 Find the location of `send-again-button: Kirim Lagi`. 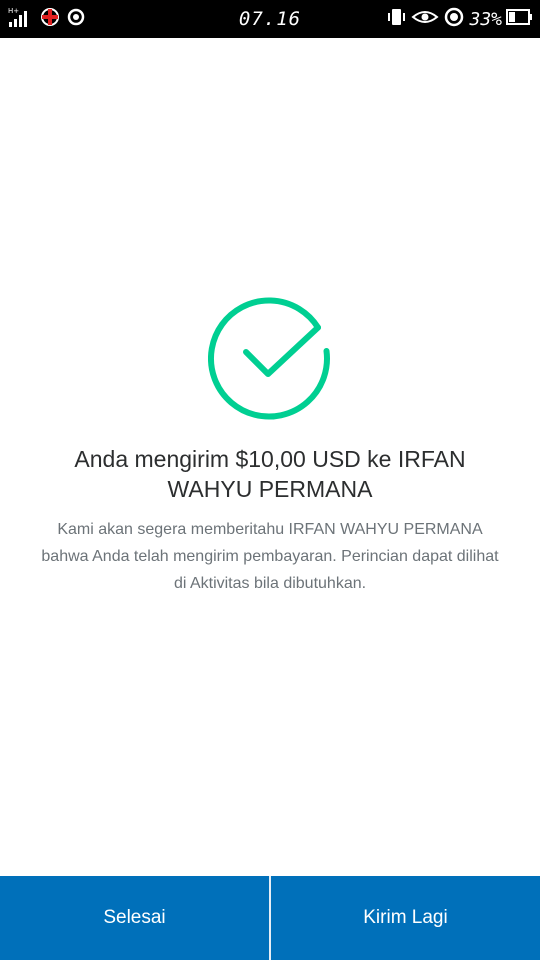

send-again-button: Kirim Lagi is located at coordinates (405, 918).